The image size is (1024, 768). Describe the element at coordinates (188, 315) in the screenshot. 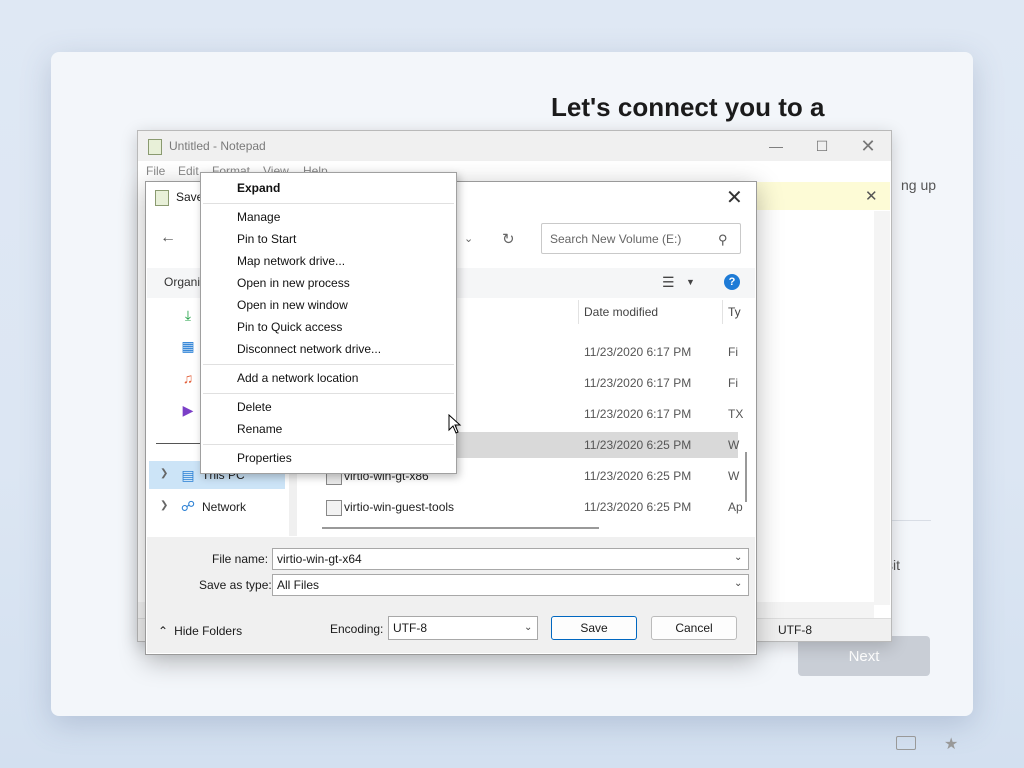

I see `download-icon: ⤓` at that location.